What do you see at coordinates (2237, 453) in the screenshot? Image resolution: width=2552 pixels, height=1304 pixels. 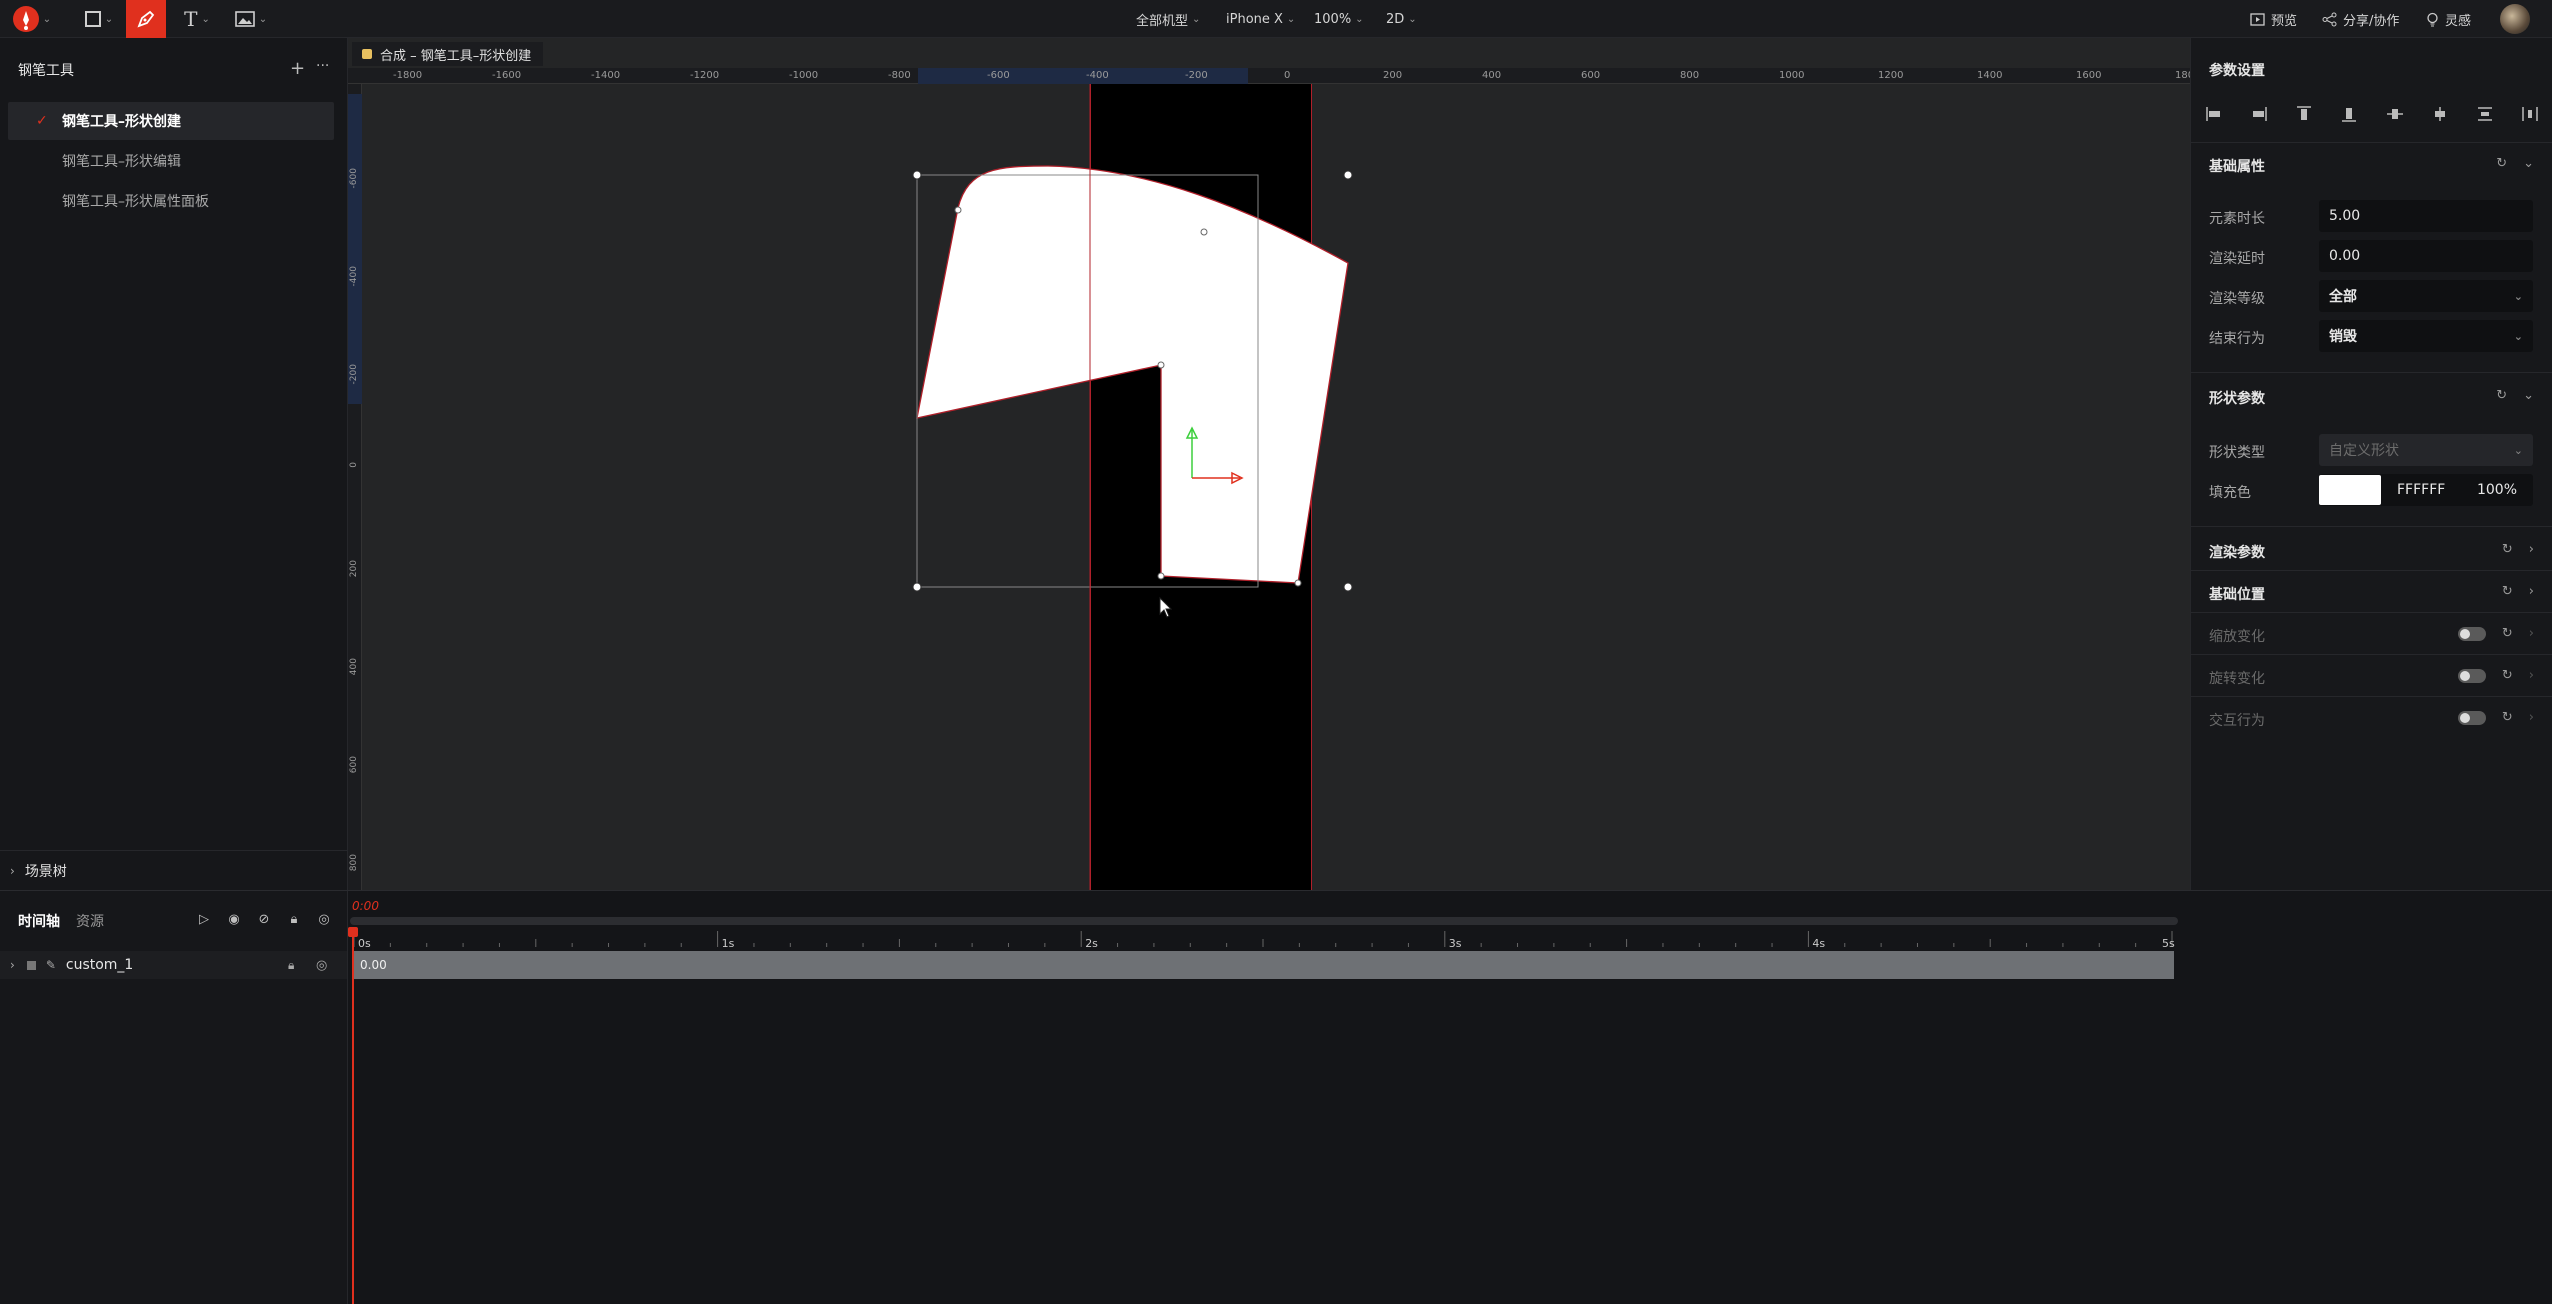 I see `shape-type-label: 形状类型` at bounding box center [2237, 453].